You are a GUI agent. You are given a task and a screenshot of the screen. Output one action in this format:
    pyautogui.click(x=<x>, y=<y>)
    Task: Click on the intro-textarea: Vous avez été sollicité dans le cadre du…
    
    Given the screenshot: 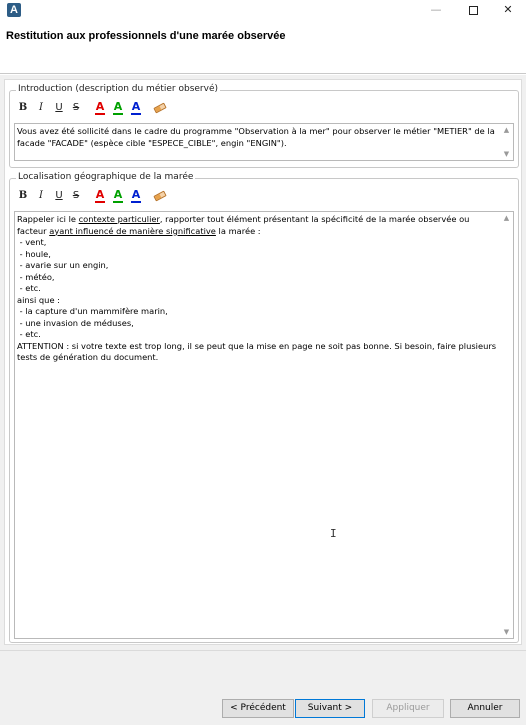 What is the action you would take?
    pyautogui.click(x=264, y=142)
    